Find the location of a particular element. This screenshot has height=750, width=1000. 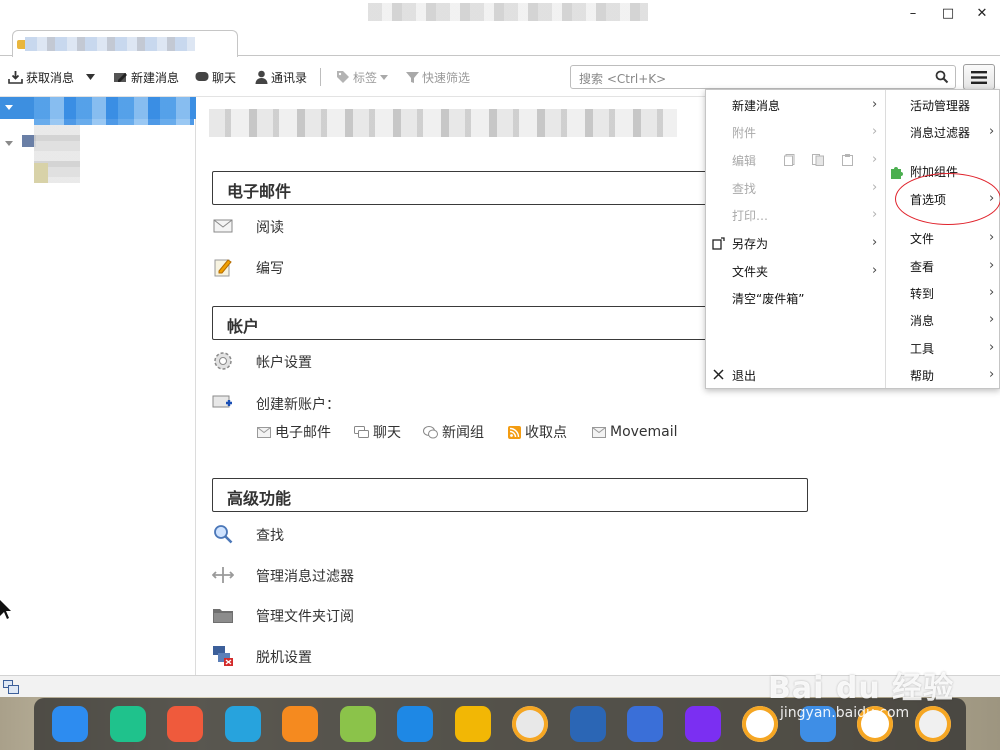

settings-icon is located at coordinates (530, 724).